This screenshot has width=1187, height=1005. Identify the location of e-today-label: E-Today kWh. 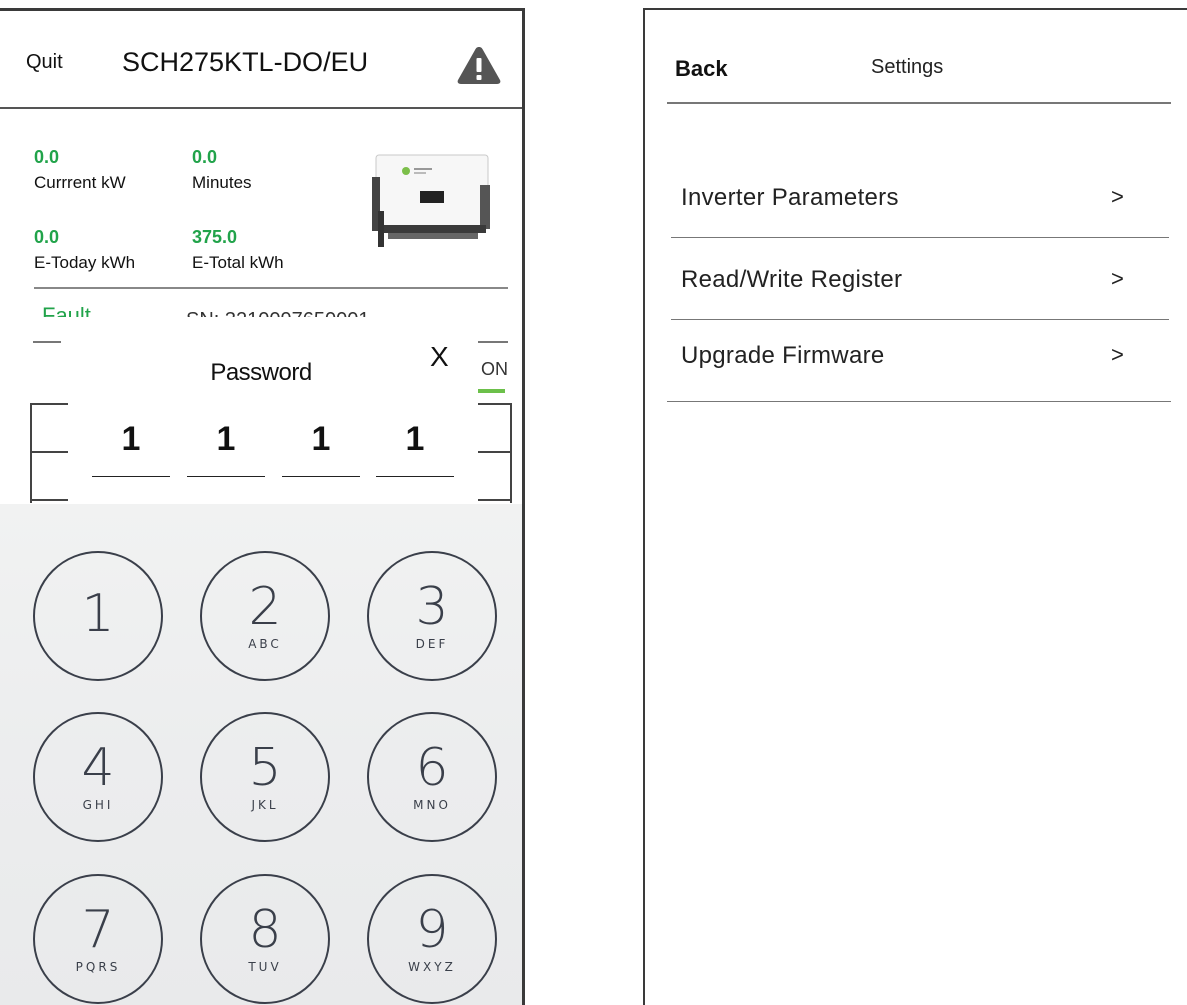
(85, 262).